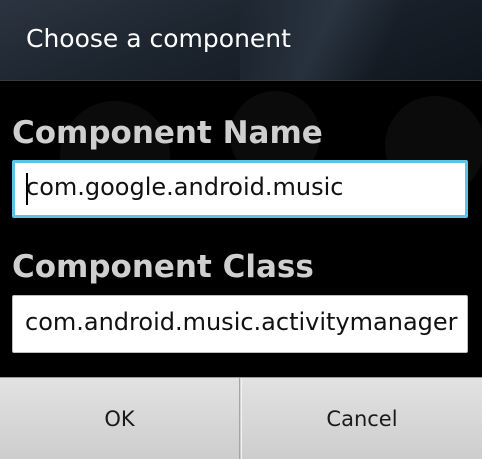  What do you see at coordinates (120, 418) in the screenshot?
I see `ok-button: OK` at bounding box center [120, 418].